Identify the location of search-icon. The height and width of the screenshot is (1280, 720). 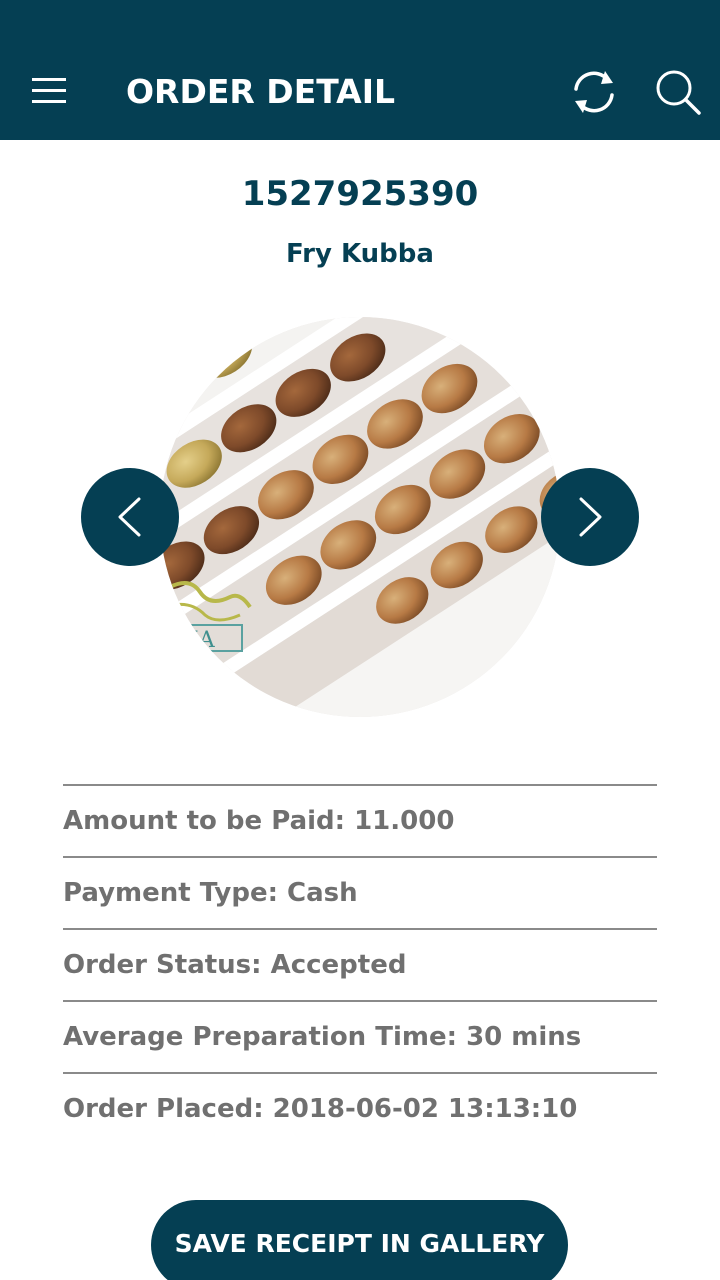
(678, 92).